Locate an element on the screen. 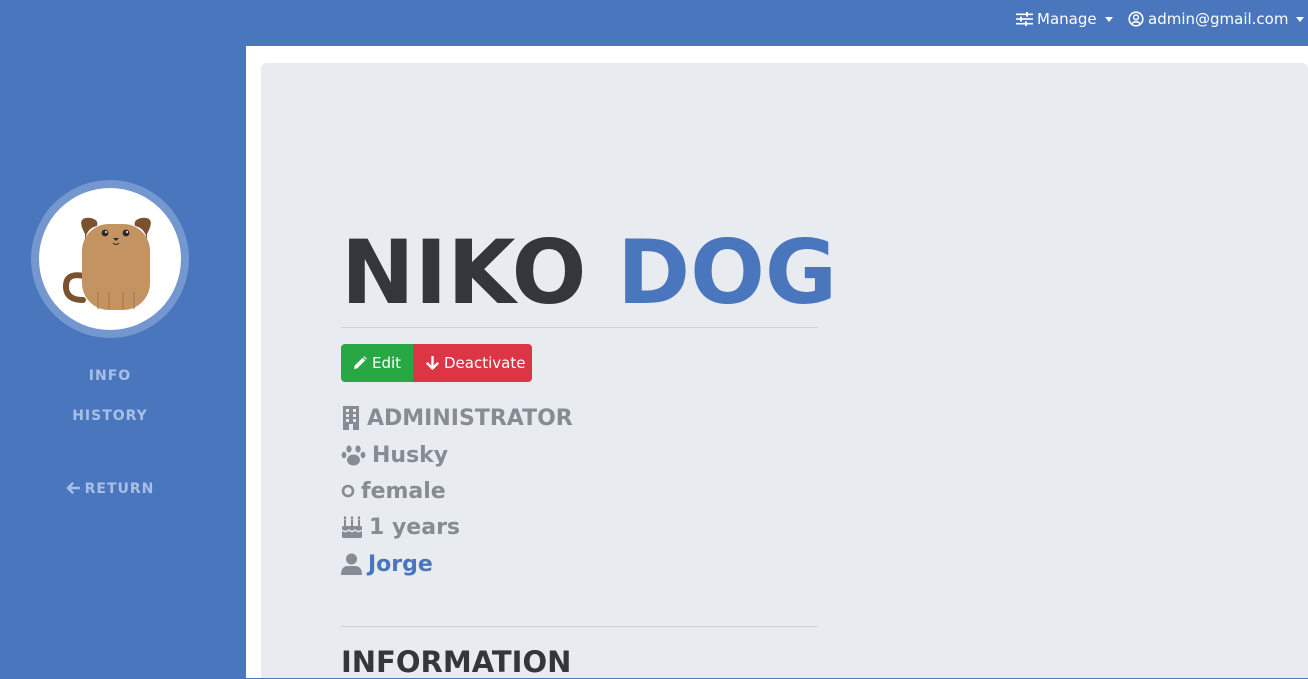  user-dropdown: admin@gmail.com is located at coordinates (1216, 19).